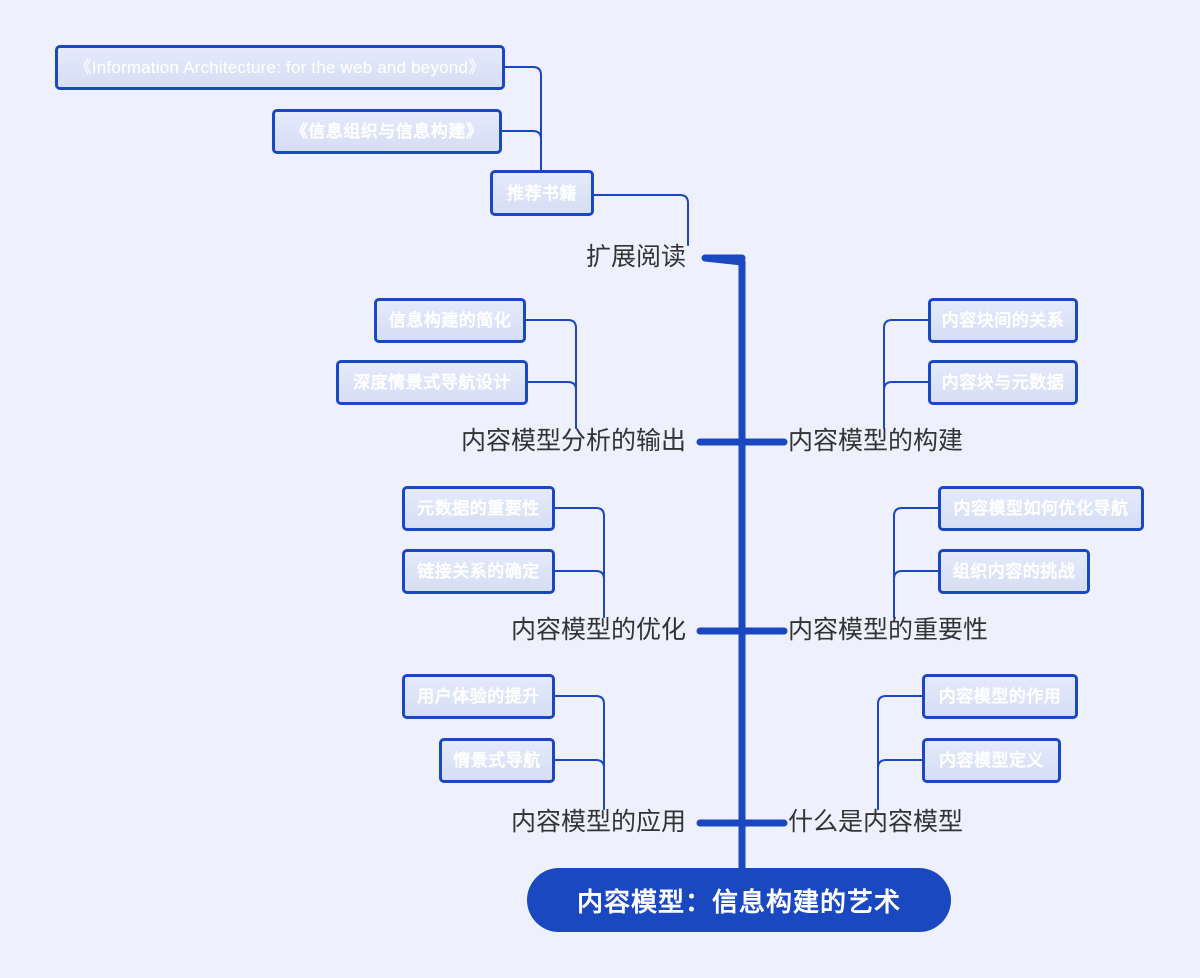 This screenshot has width=1200, height=978. What do you see at coordinates (579, 594) in the screenshot?
I see `wire-link-relations` at bounding box center [579, 594].